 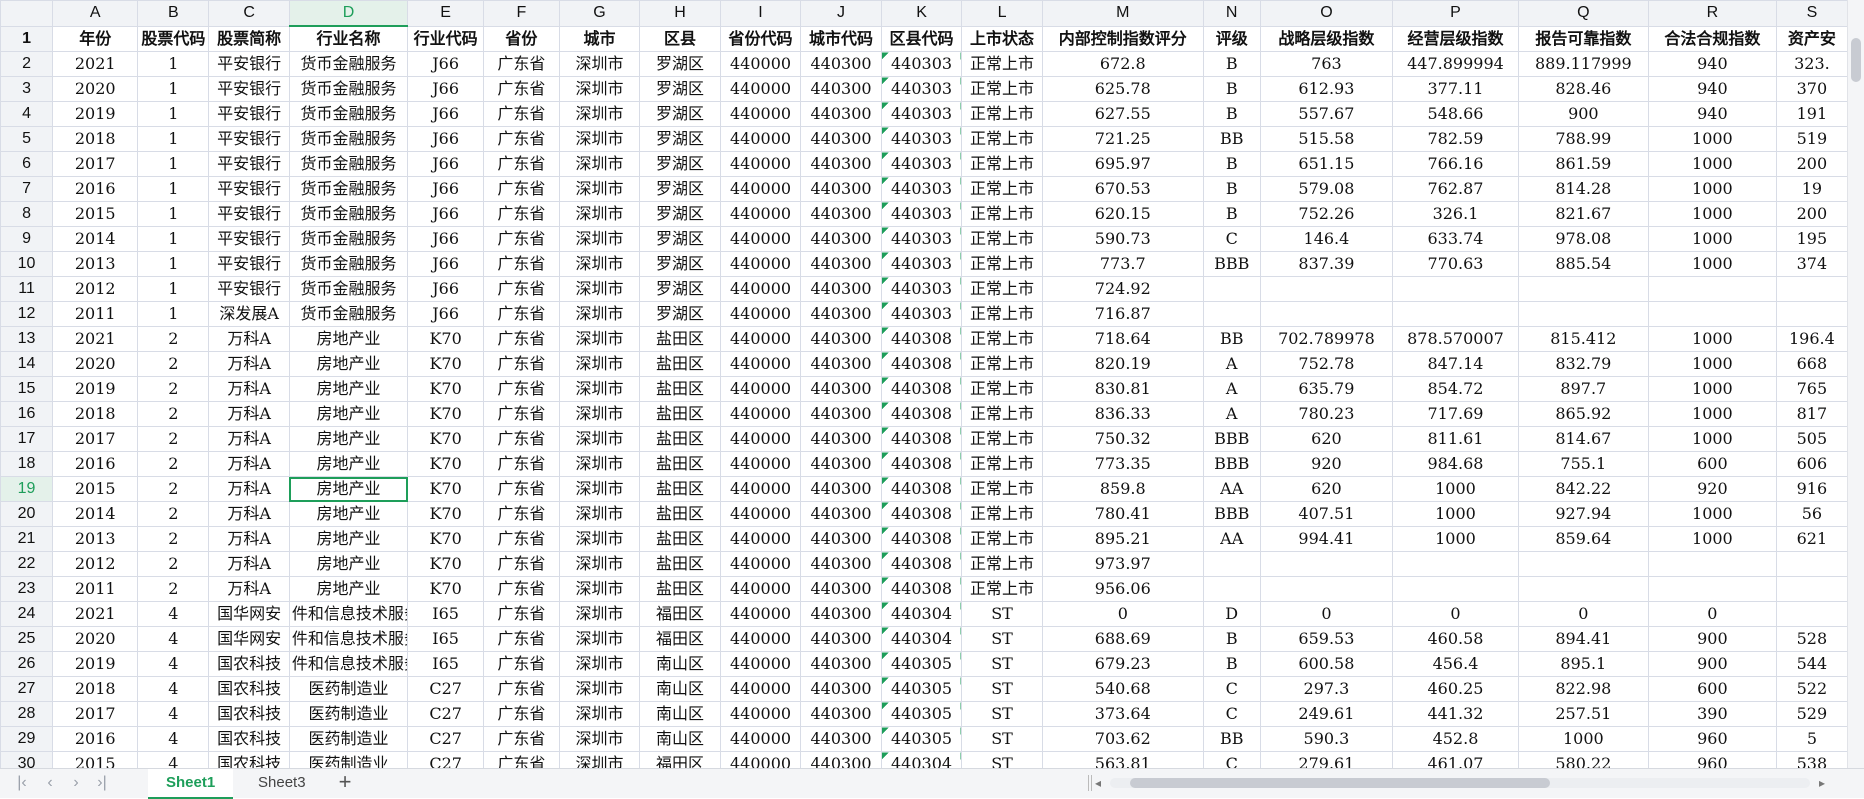 I want to click on field-header-cell: 内部控制指数评分, so click(x=1122, y=38).